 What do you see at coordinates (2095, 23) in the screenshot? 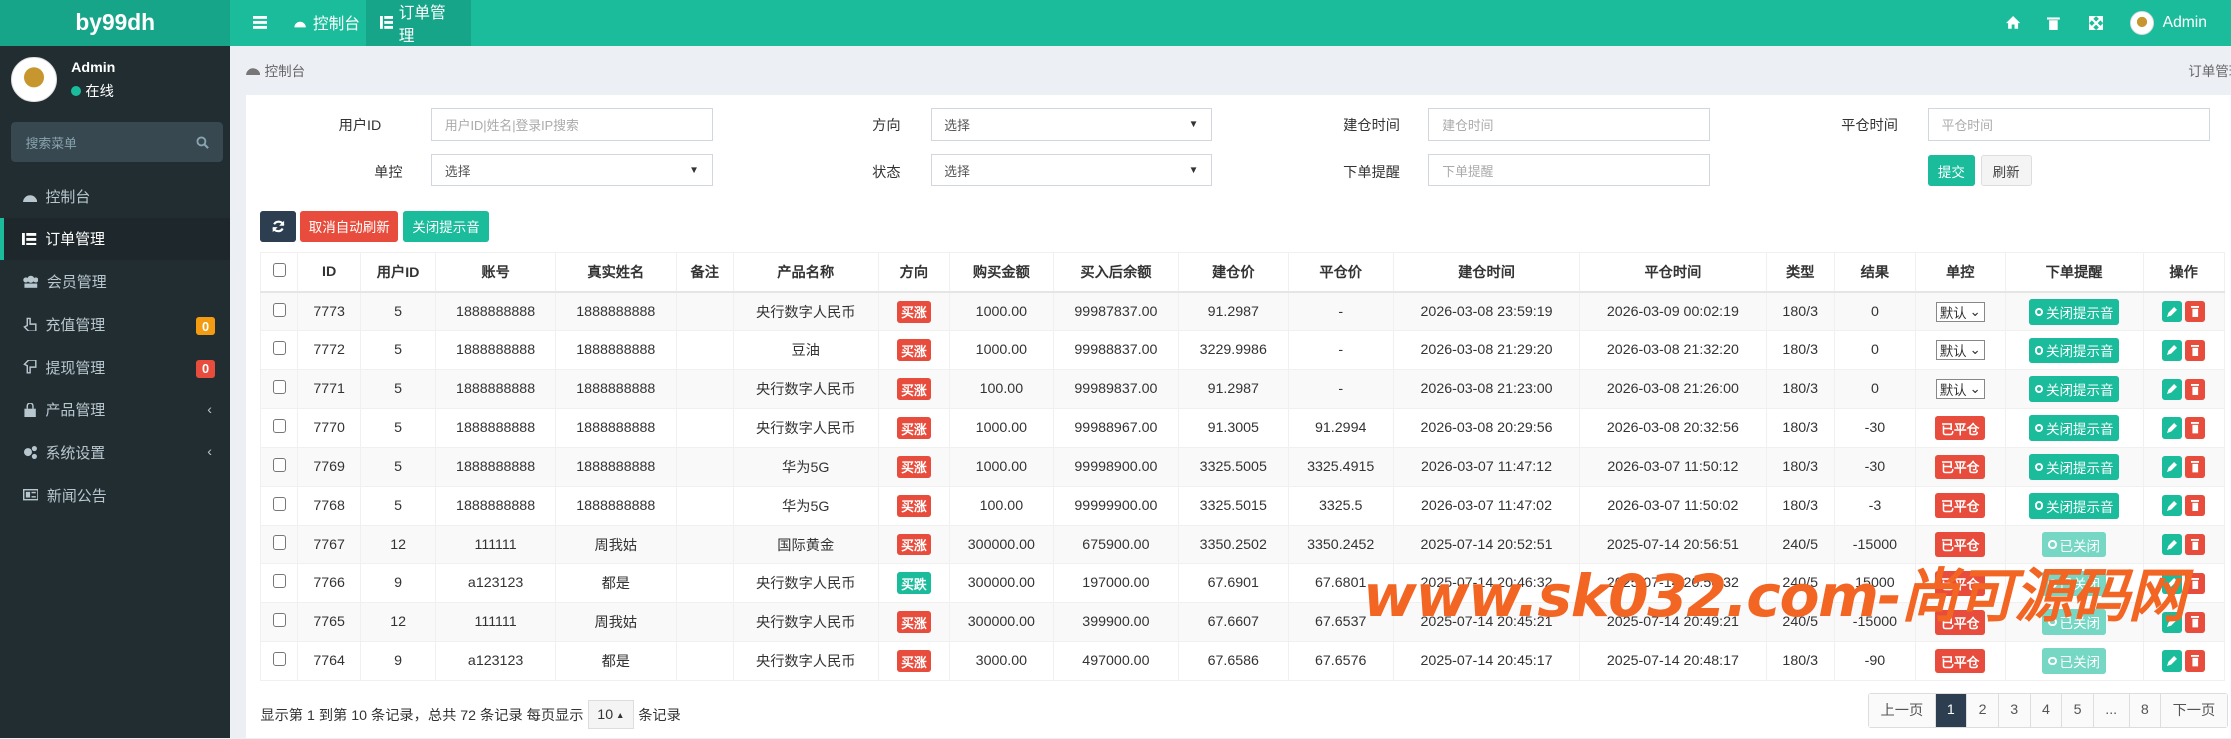
I see `fullscreen-button` at bounding box center [2095, 23].